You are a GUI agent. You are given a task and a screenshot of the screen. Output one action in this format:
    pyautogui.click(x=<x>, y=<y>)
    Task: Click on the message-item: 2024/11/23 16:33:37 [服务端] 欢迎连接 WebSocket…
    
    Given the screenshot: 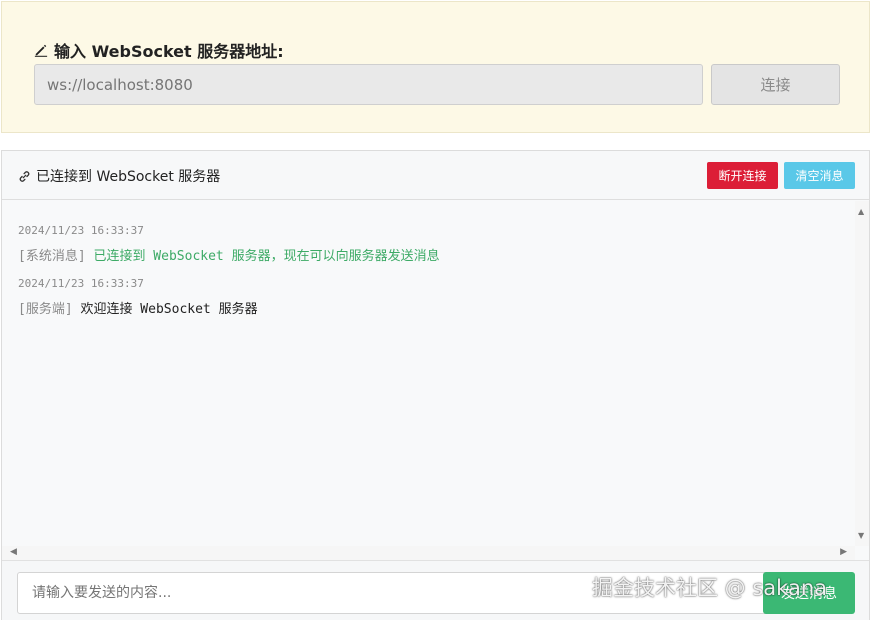 What is the action you would take?
    pyautogui.click(x=138, y=297)
    